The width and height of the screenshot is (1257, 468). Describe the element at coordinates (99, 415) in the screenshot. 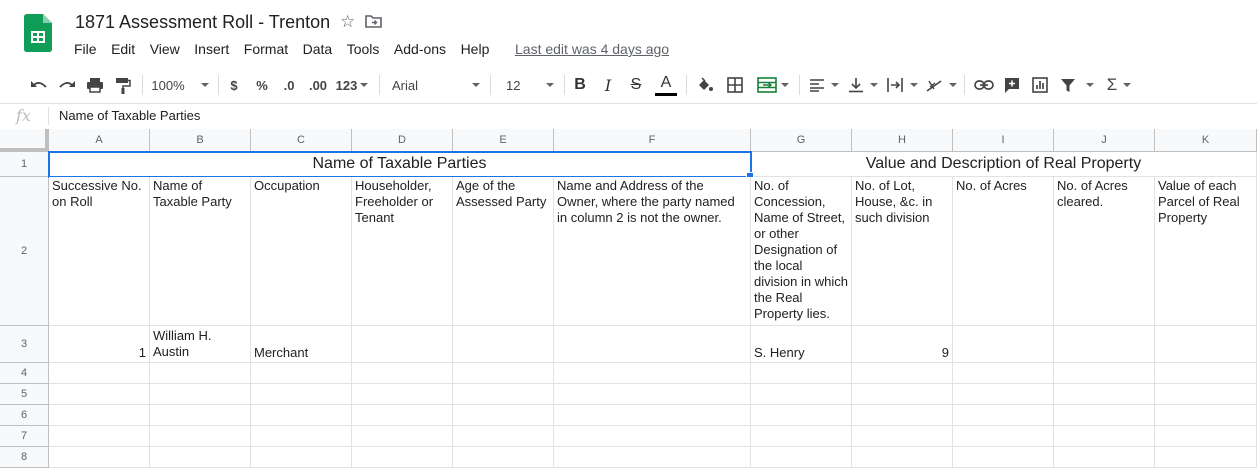

I see `cell-a6` at that location.